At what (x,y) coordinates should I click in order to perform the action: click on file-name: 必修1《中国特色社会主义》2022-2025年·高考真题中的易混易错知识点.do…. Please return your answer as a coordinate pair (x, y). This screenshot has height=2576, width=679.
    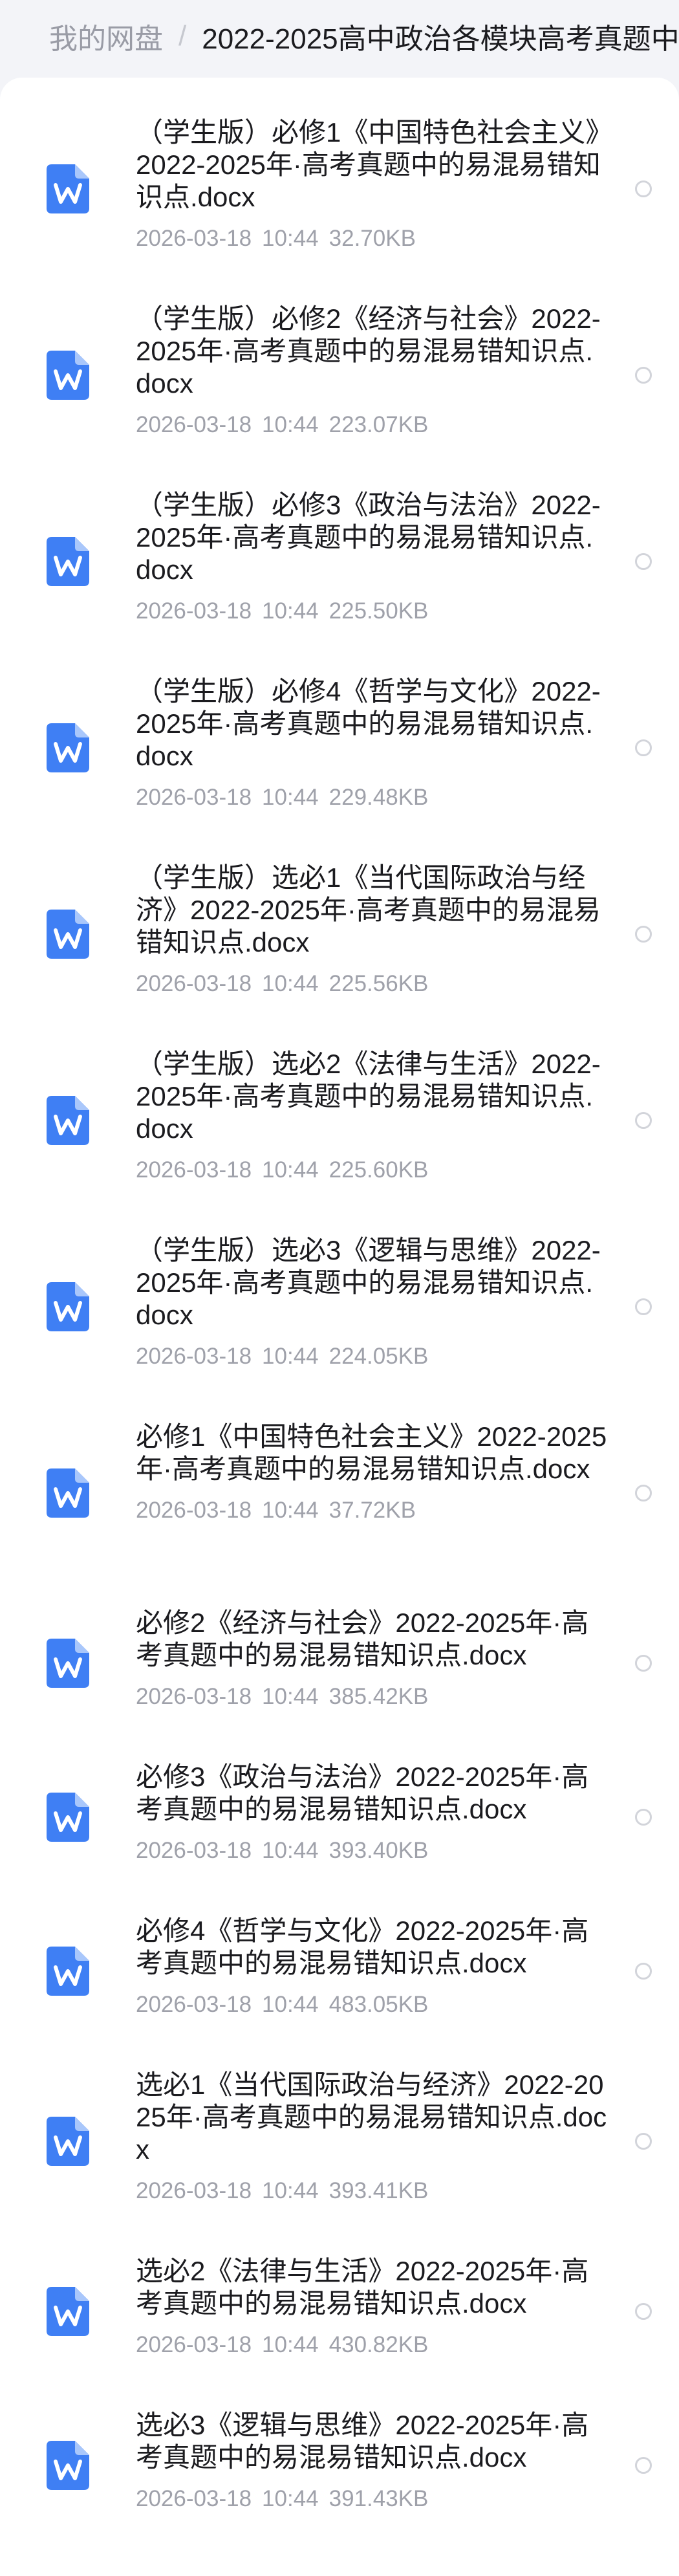
    Looking at the image, I should click on (371, 1452).